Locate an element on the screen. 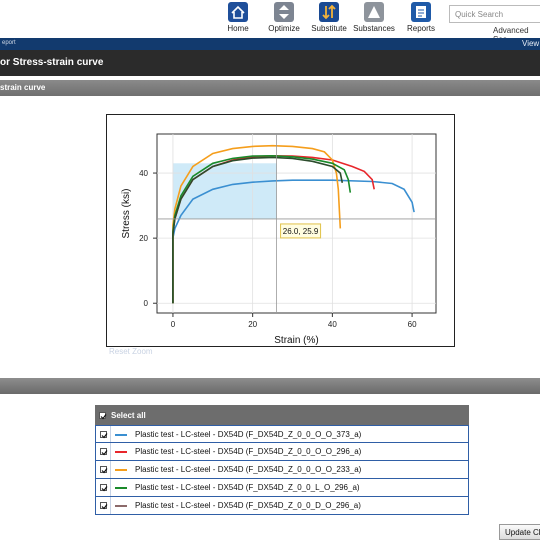 The image size is (540, 540). view-menu: View is located at coordinates (530, 43).